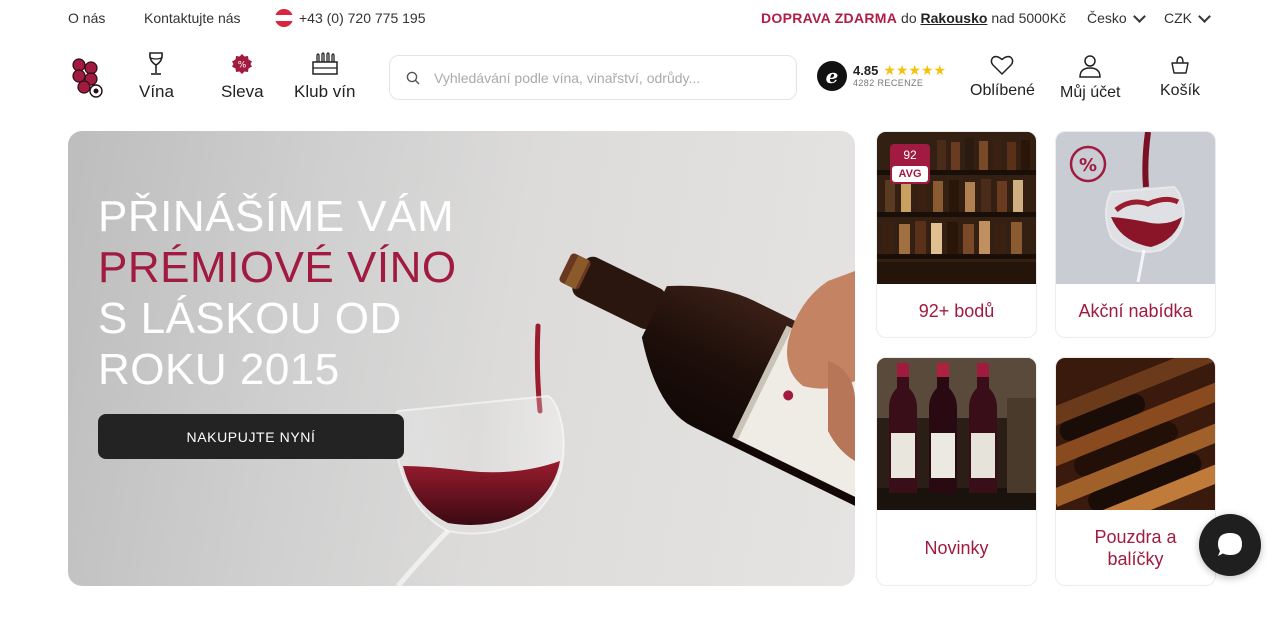 This screenshot has width=1280, height=636. I want to click on nav-club-label: Klub vín, so click(325, 91).